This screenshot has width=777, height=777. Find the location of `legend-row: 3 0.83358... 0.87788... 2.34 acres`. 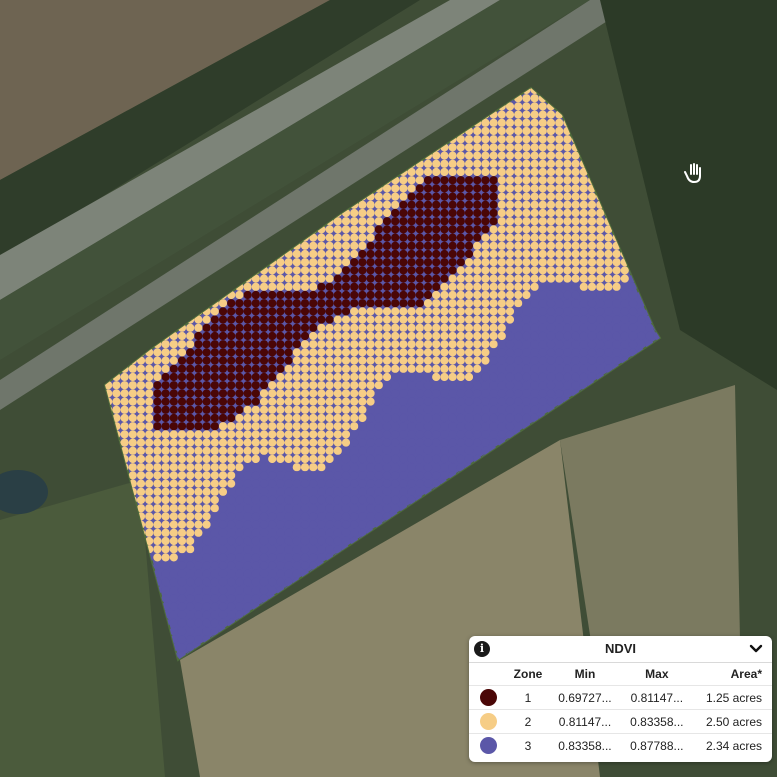

legend-row: 3 0.83358... 0.87788... 2.34 acres is located at coordinates (620, 745).